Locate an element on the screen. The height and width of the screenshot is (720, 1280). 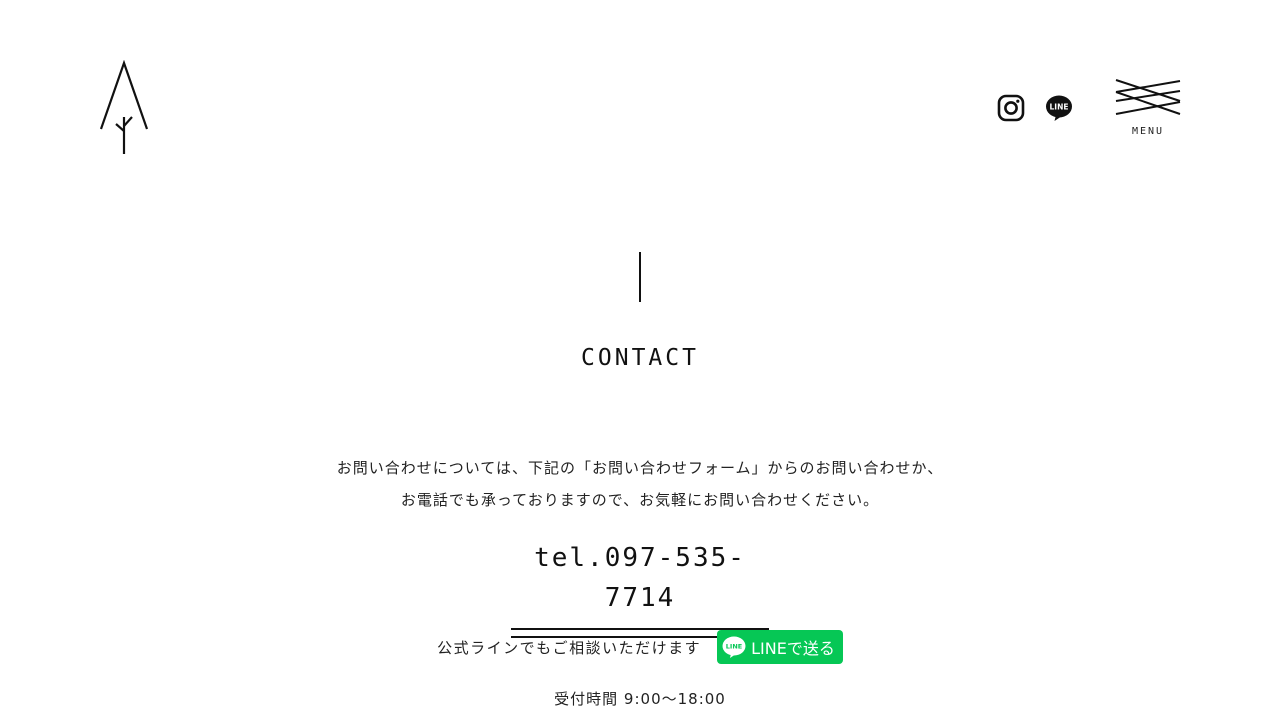
tel-link: tel.097-535-7714 is located at coordinates (640, 578).